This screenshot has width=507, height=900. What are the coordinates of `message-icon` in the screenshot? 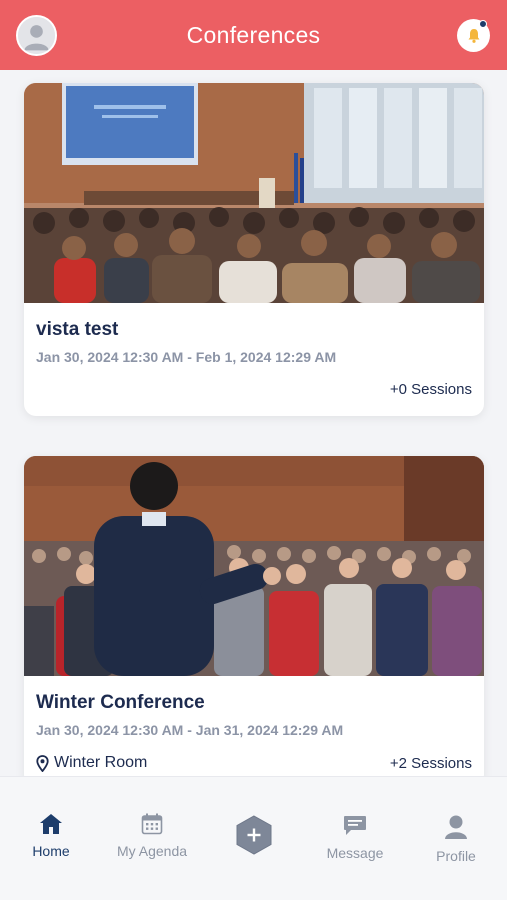 It's located at (355, 825).